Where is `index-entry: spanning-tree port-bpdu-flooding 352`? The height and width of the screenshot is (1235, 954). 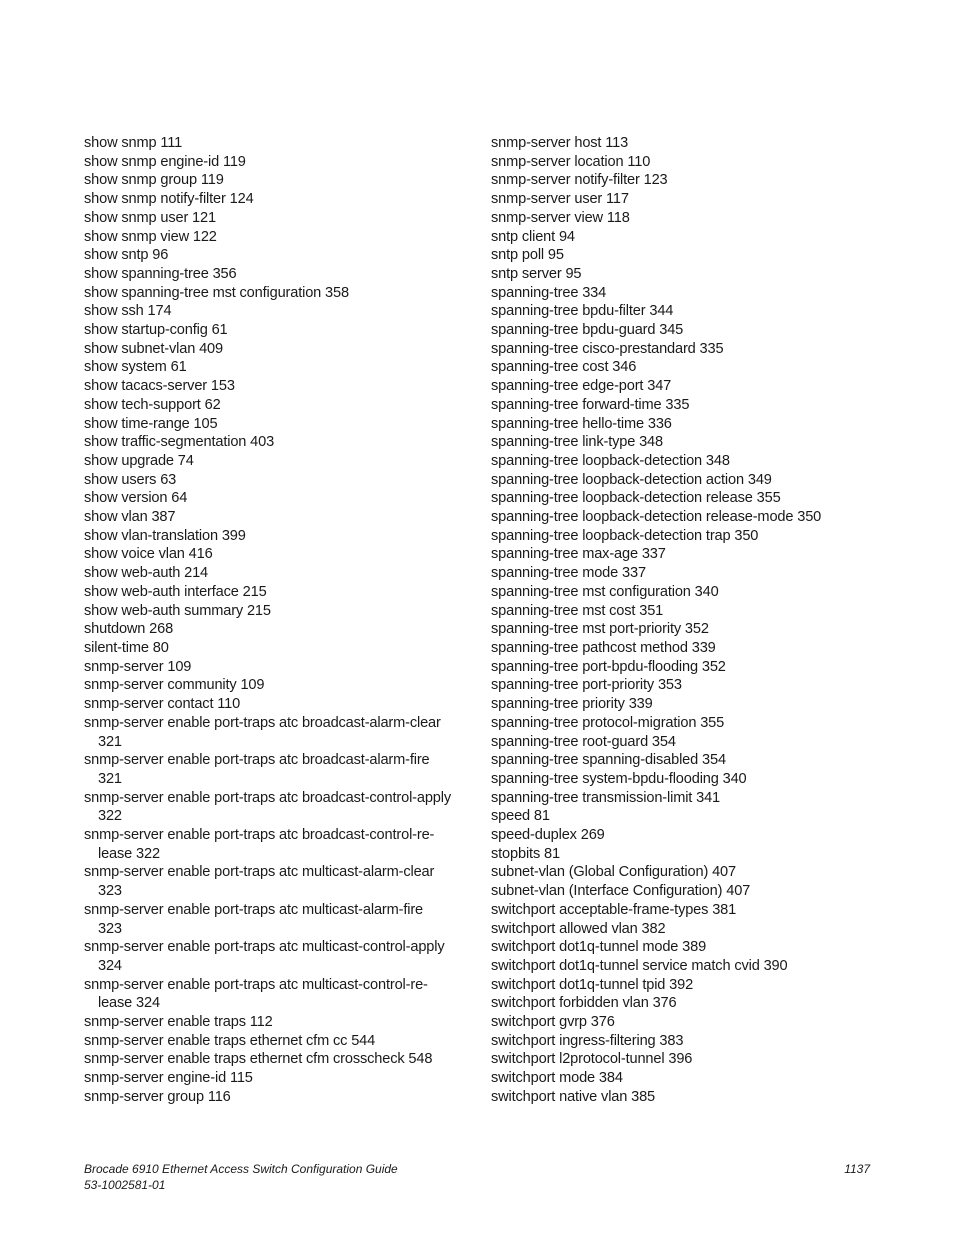 index-entry: spanning-tree port-bpdu-flooding 352 is located at coordinates (608, 666).